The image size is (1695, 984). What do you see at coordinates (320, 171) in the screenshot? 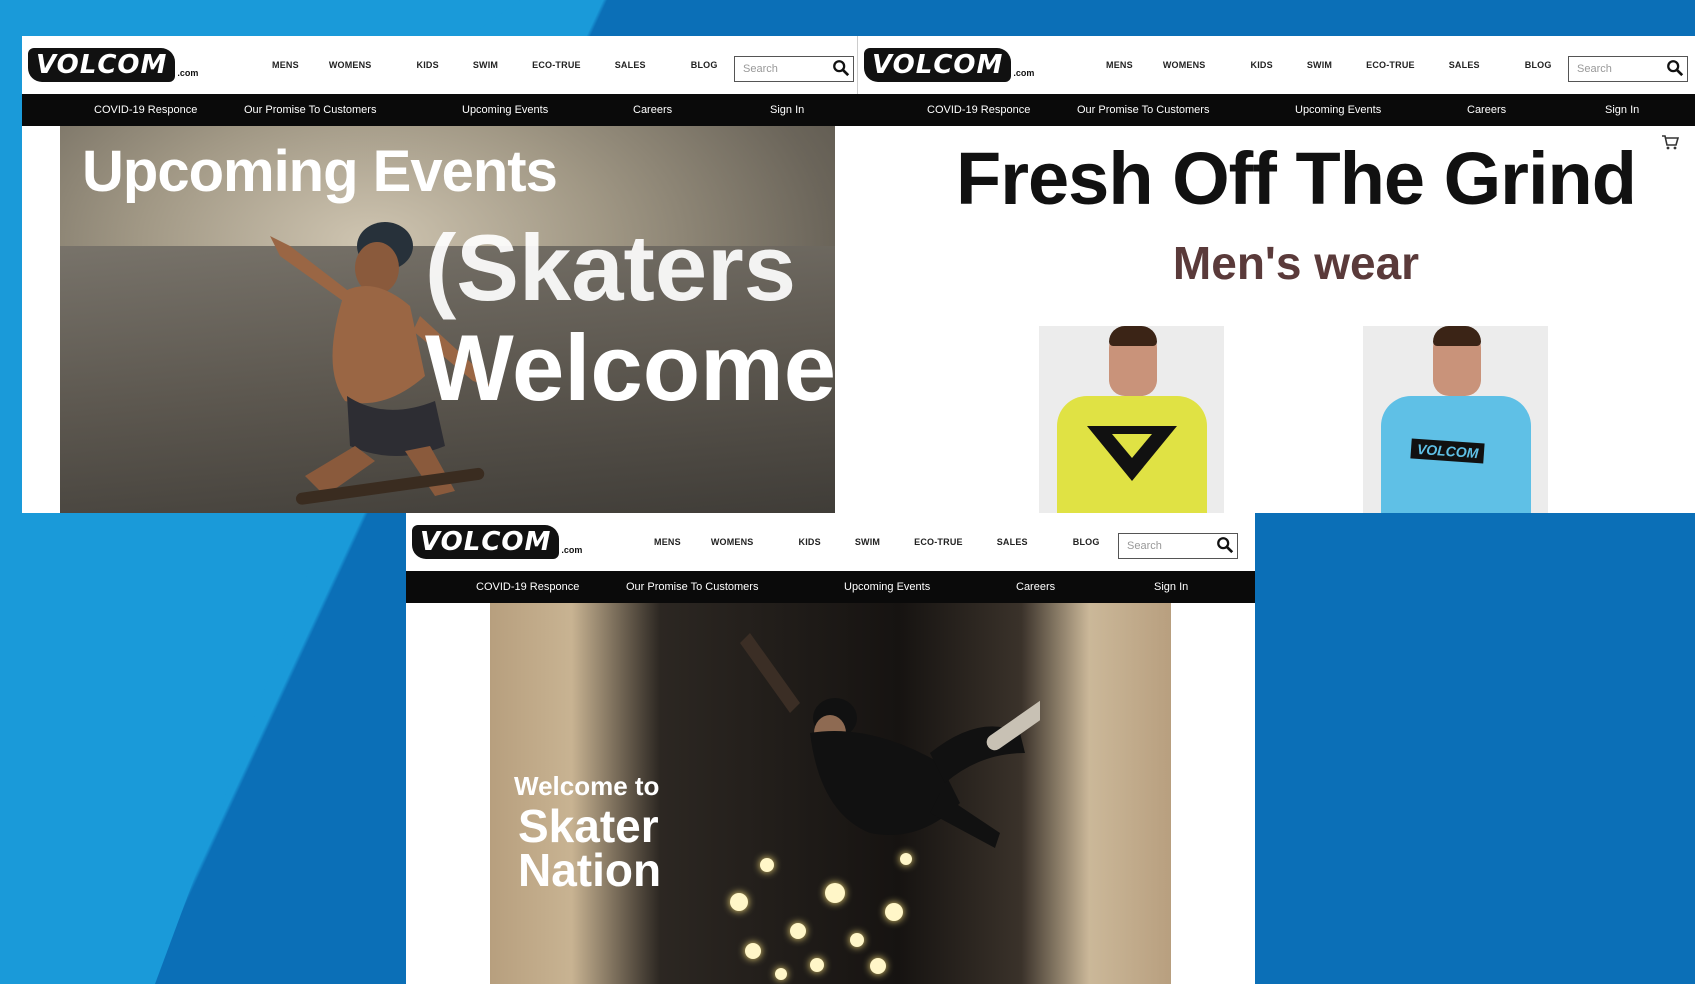
I see `hero-title: Upcoming Events` at bounding box center [320, 171].